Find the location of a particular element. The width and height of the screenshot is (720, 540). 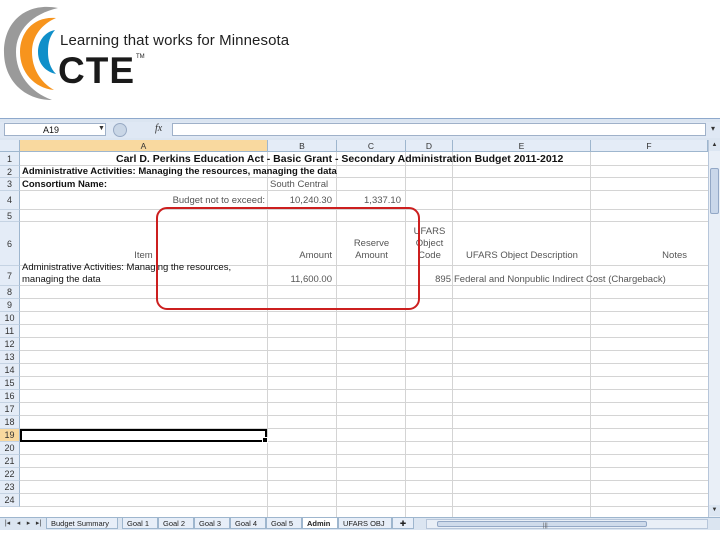

formula-cancel-icon is located at coordinates (120, 130).